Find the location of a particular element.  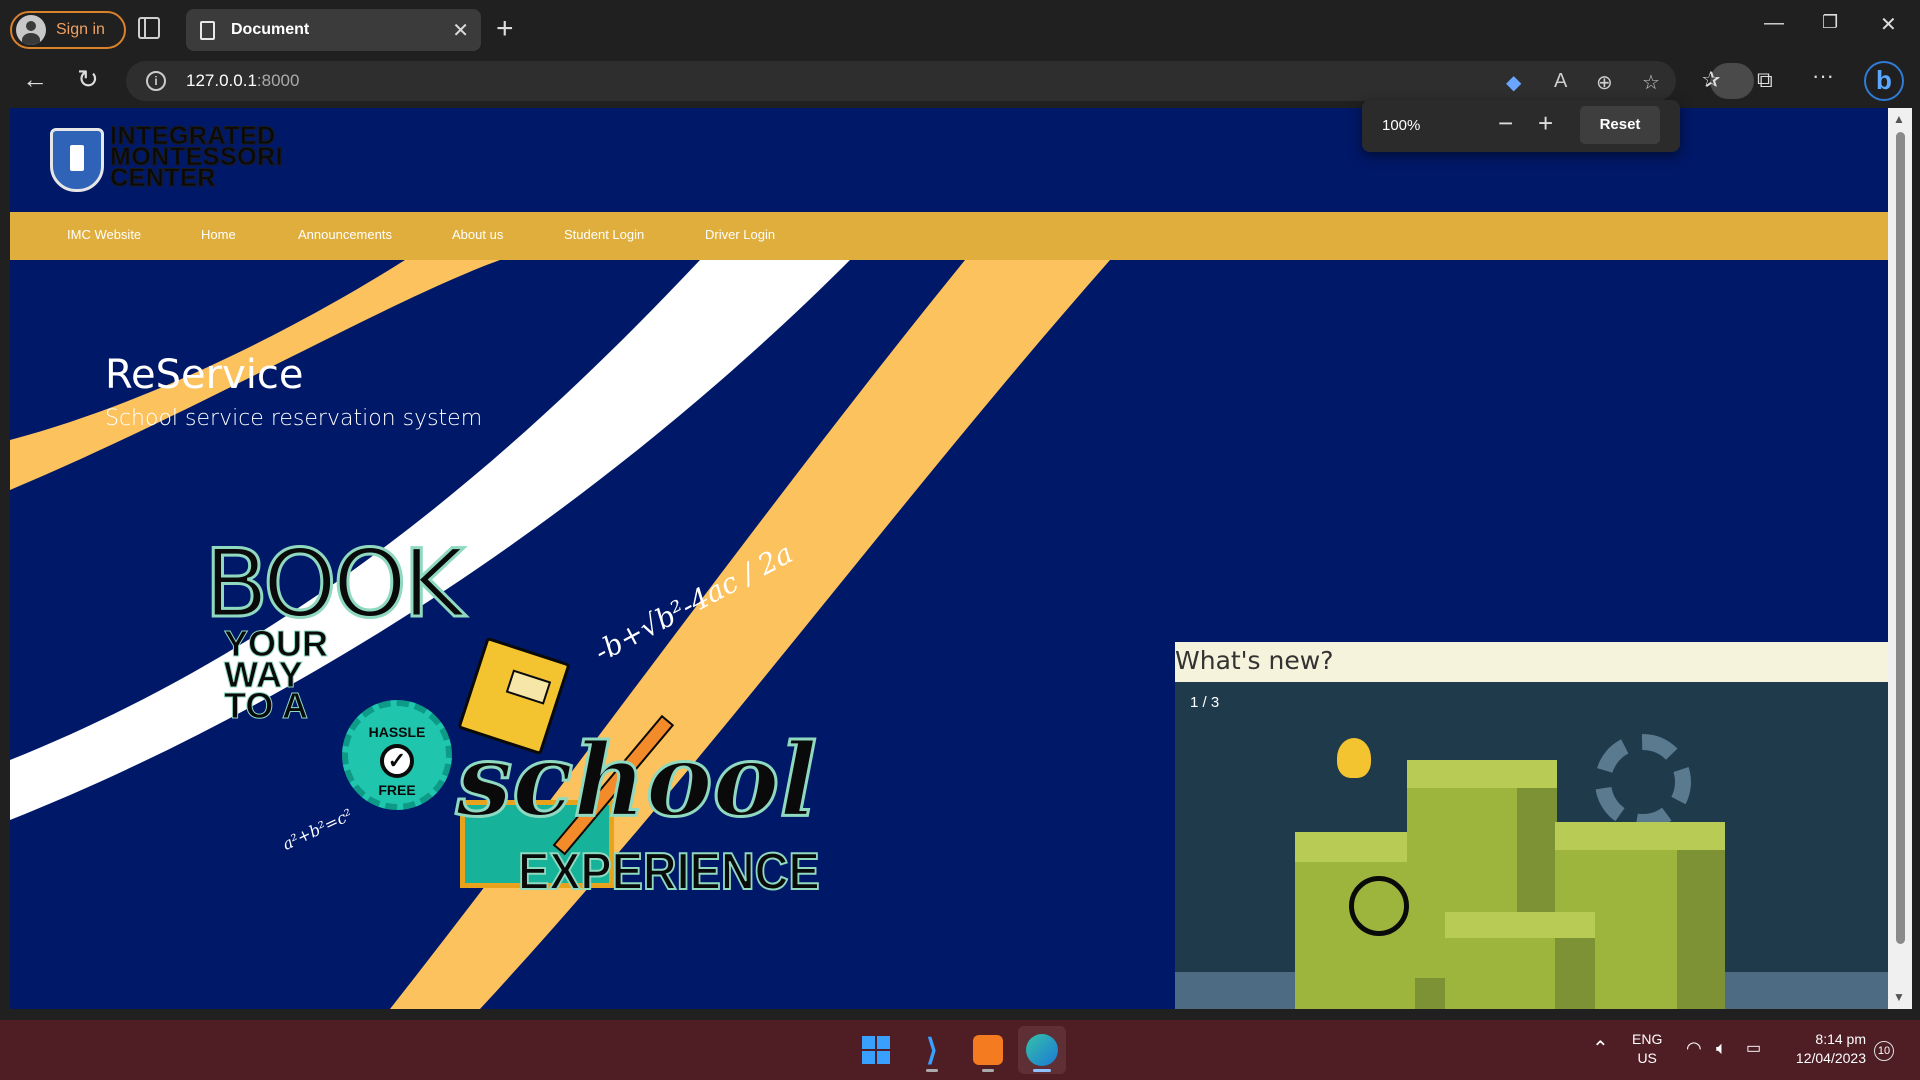

school-crest-logo is located at coordinates (77, 160).